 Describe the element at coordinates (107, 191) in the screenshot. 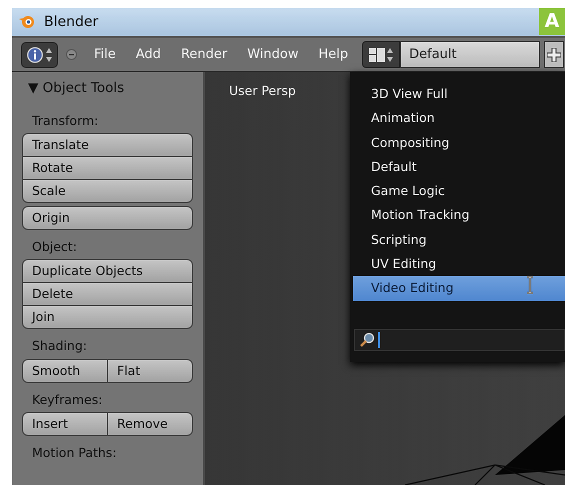

I see `tool-button: Scale` at that location.